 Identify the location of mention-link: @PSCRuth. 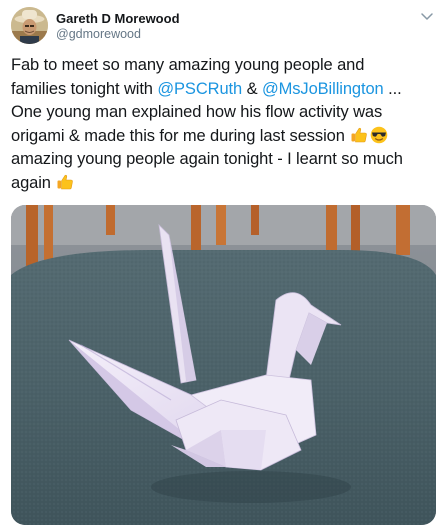
(199, 89).